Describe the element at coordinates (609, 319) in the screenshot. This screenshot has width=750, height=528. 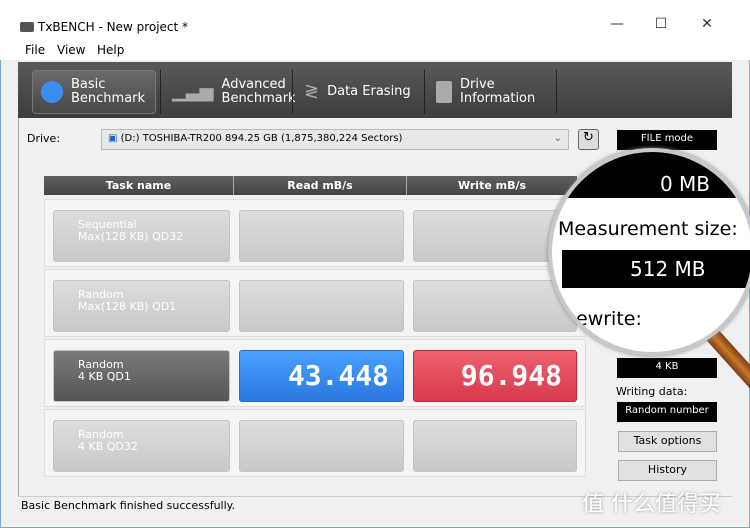
I see `rewrite-label: ewrite:` at that location.